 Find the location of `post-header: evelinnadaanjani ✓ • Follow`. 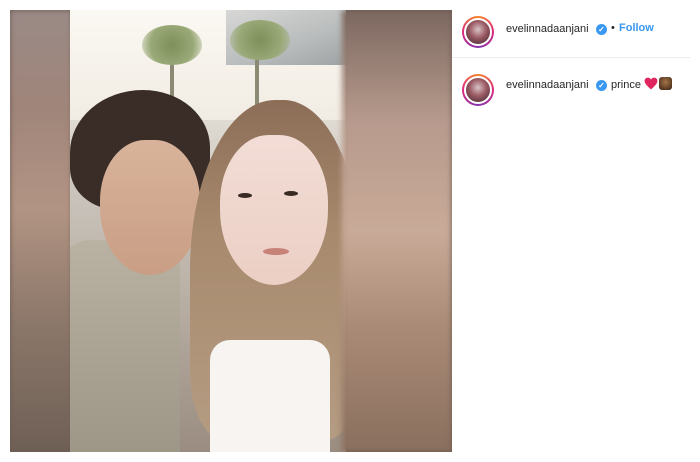

post-header: evelinnadaanjani ✓ • Follow is located at coordinates (571, 34).